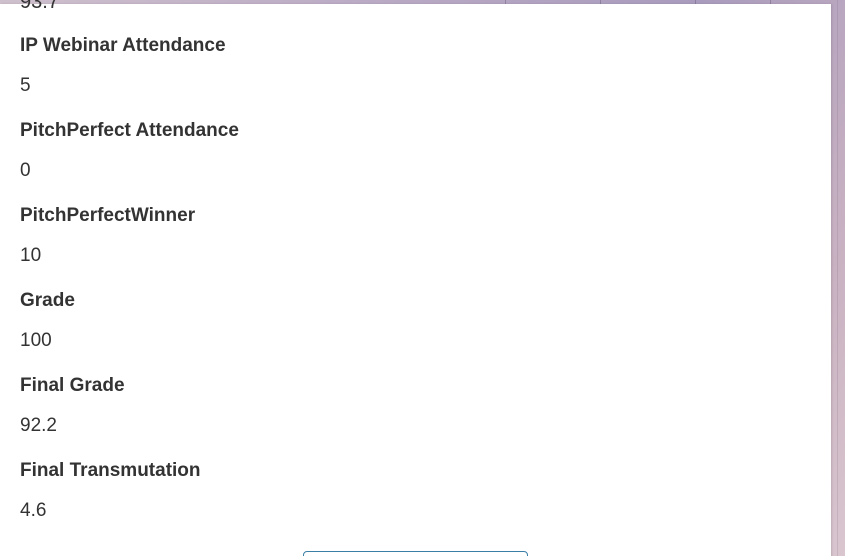  Describe the element at coordinates (410, 77) in the screenshot. I see `field-ip-webinar-attendance: IP Webinar Attendance 5` at that location.